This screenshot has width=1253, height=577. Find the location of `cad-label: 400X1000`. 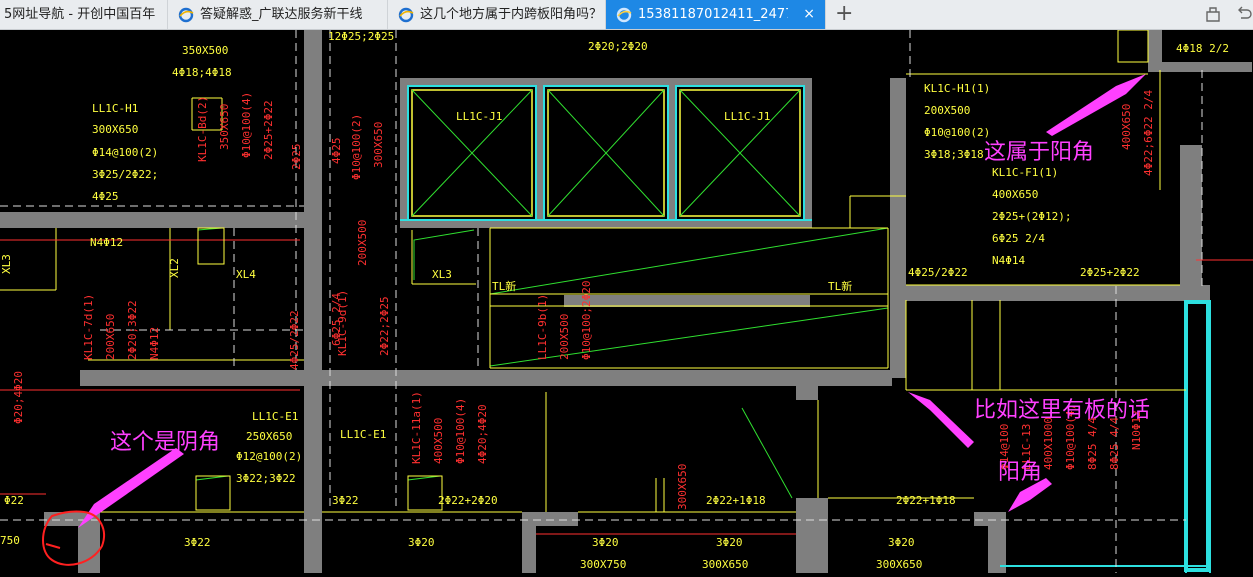

cad-label: 400X1000 is located at coordinates (1048, 443).